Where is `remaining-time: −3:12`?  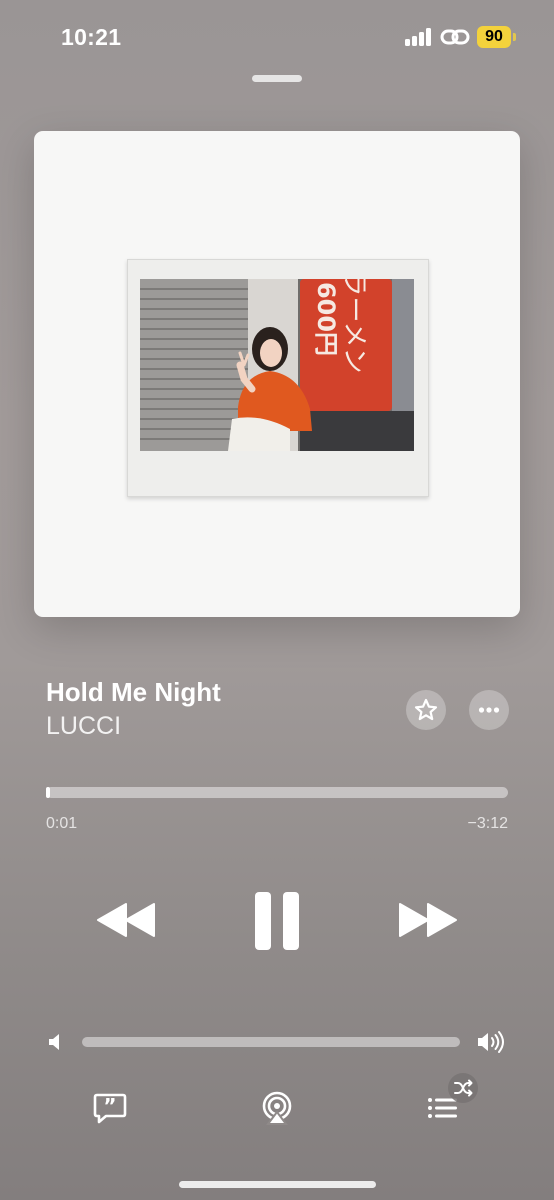
remaining-time: −3:12 is located at coordinates (487, 823).